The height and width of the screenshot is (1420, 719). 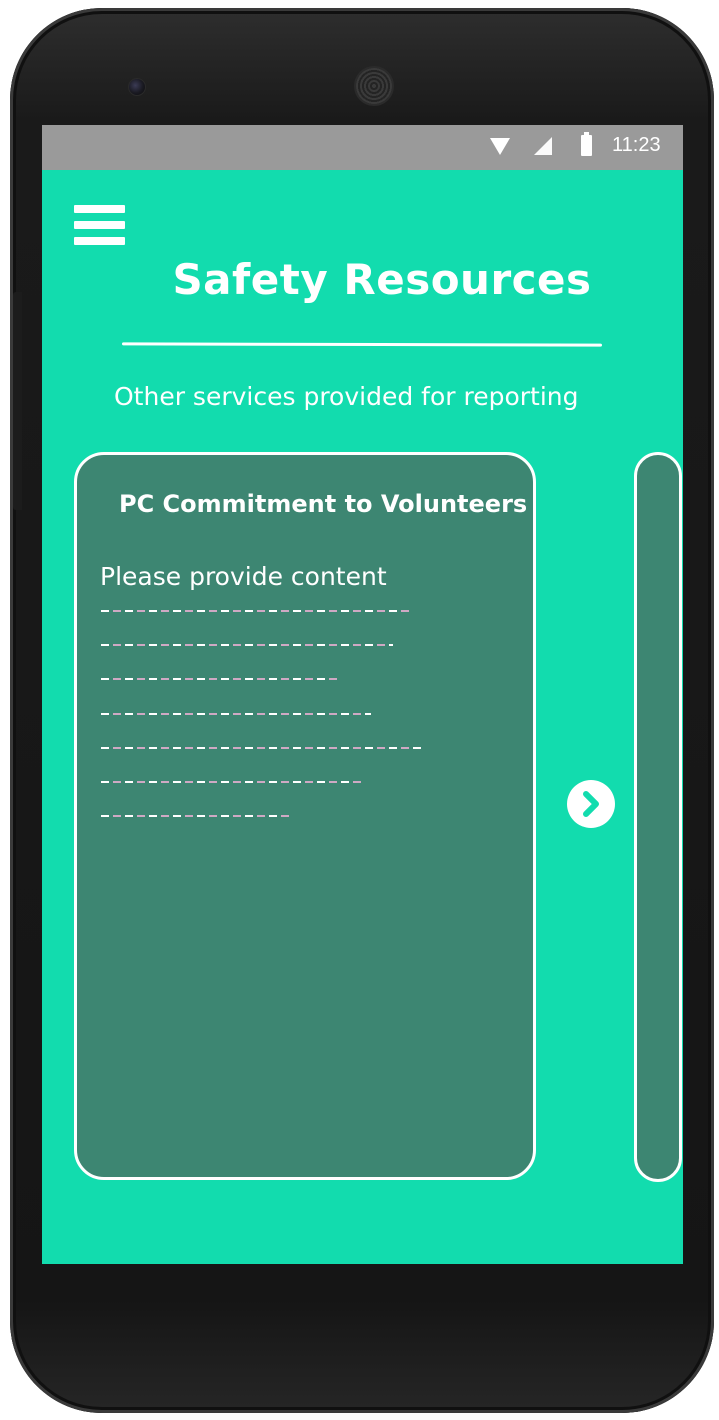 What do you see at coordinates (382, 279) in the screenshot?
I see `page-title: Safety Resources` at bounding box center [382, 279].